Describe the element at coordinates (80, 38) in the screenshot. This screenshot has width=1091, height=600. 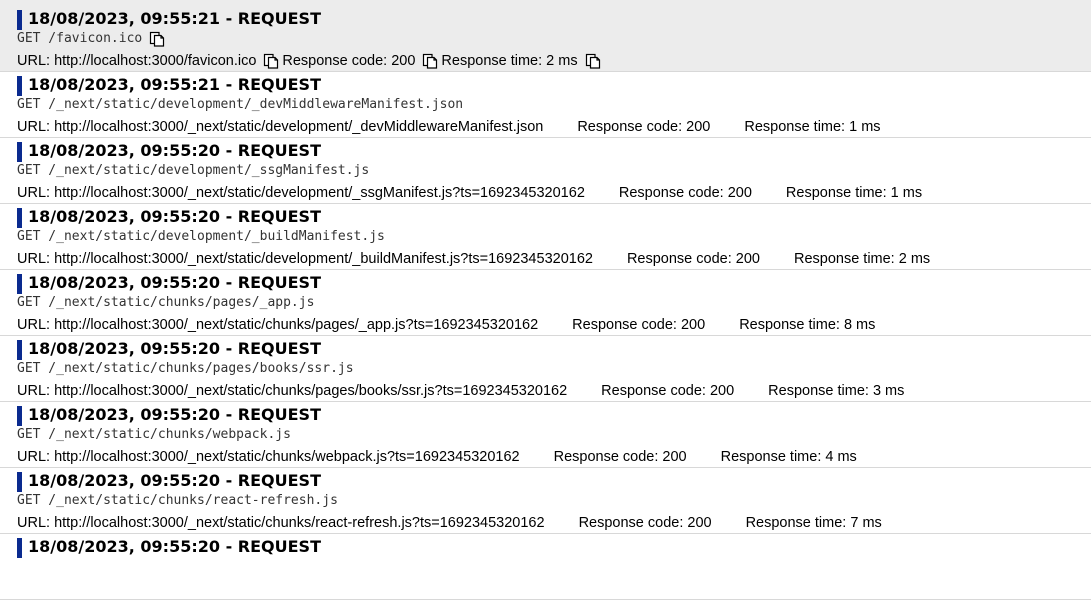
I see `request-text: GET /favicon.ico` at that location.